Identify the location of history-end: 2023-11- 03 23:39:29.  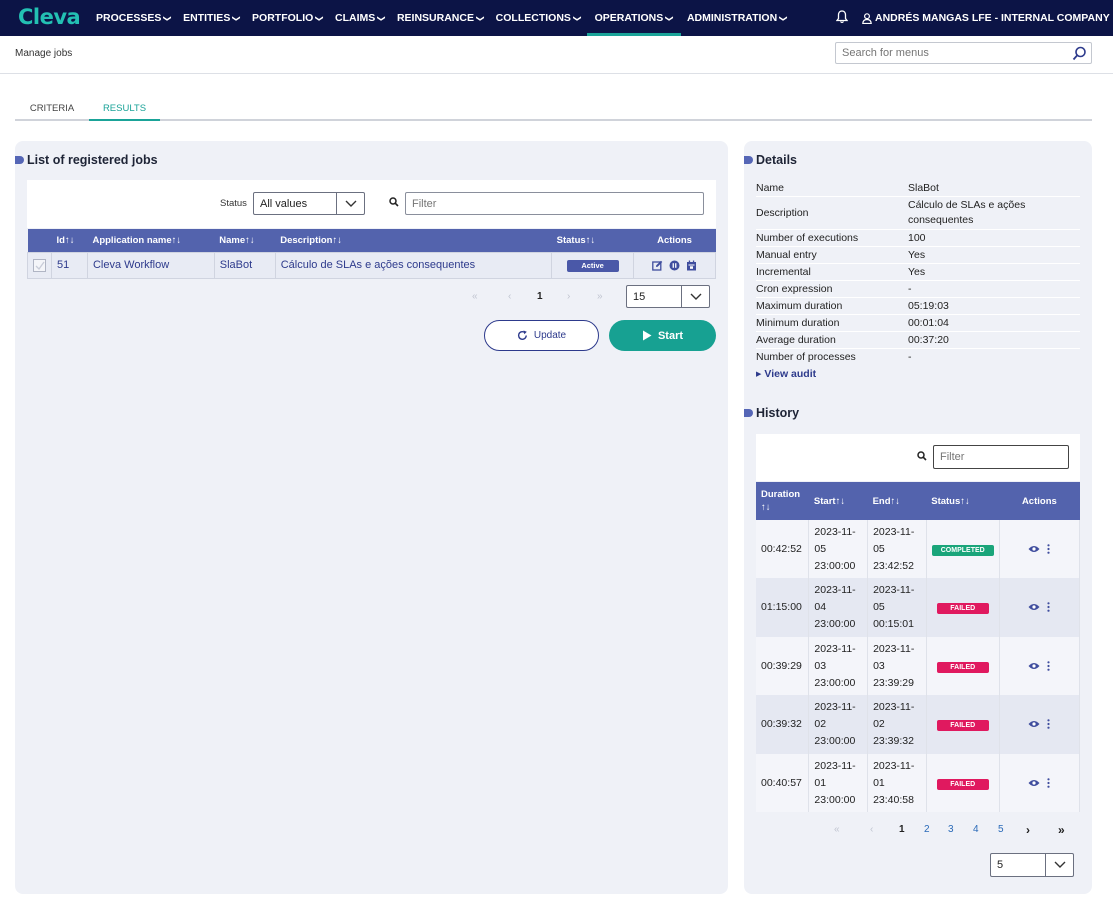
(897, 666).